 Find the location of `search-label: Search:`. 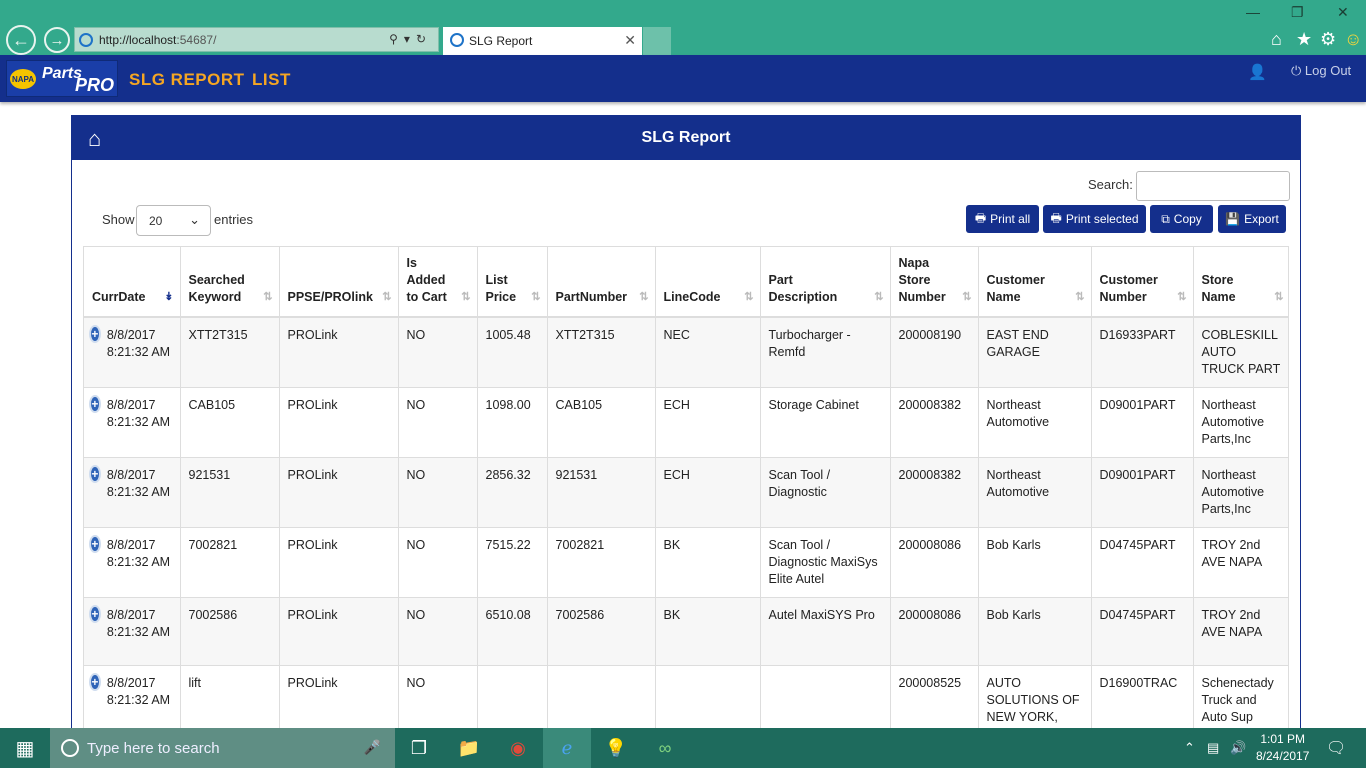

search-label: Search: is located at coordinates (1110, 184).